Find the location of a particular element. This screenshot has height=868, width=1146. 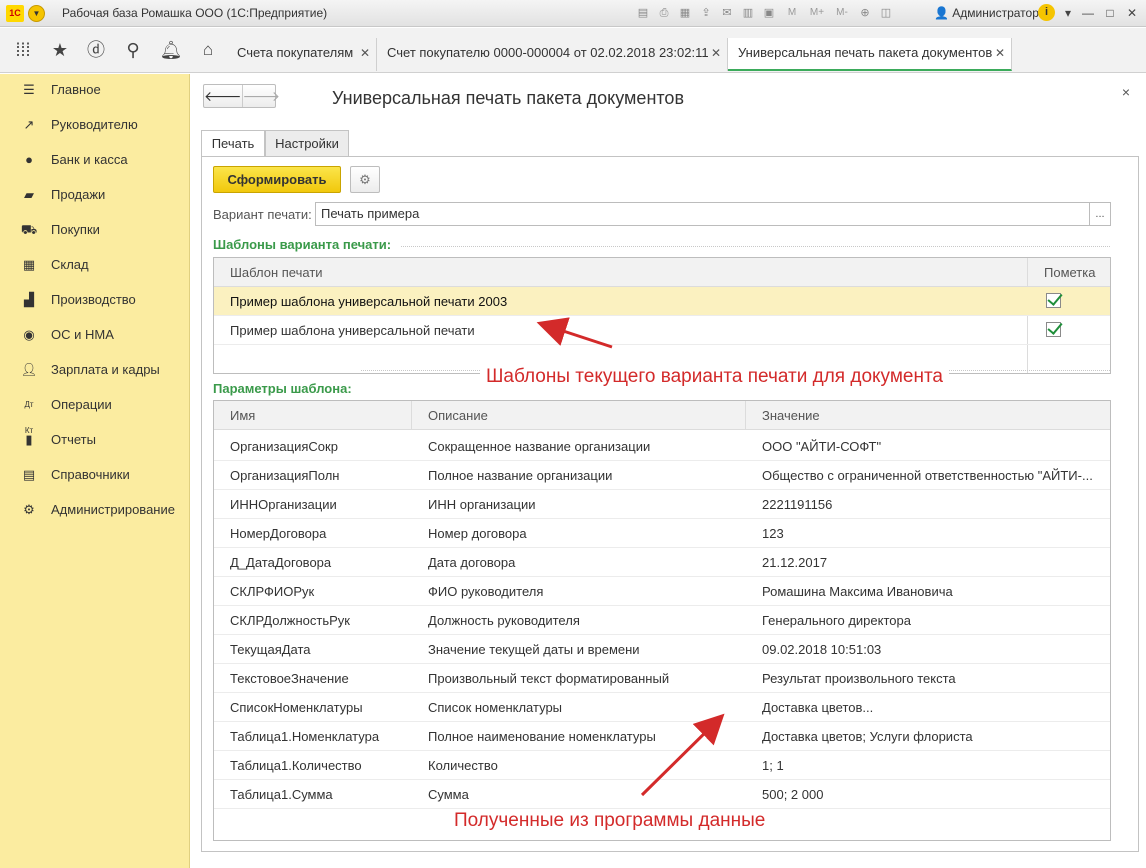

tab-settings: Настройки is located at coordinates (307, 143).